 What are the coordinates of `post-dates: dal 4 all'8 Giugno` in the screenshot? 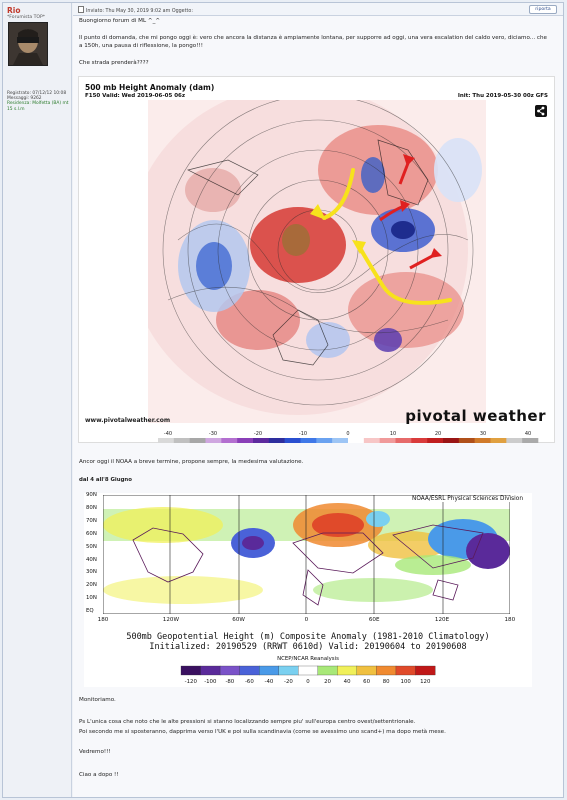 It's located at (105, 480).